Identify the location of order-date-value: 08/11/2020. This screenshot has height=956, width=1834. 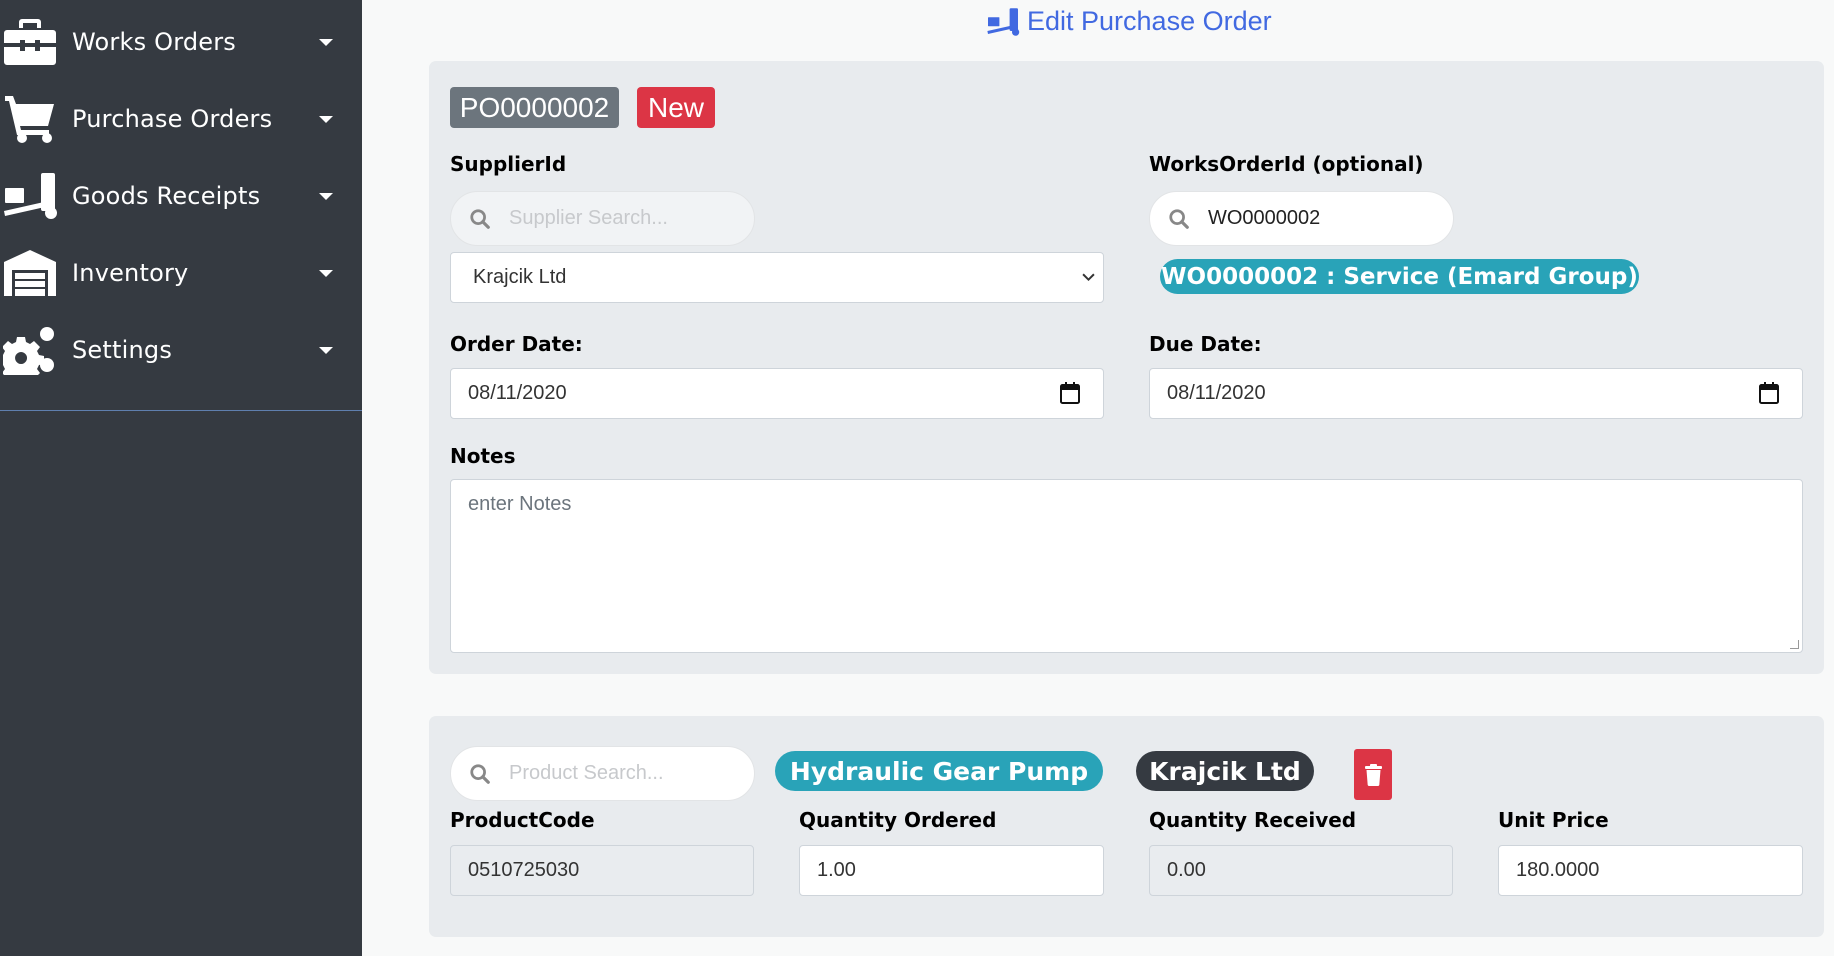
(517, 393).